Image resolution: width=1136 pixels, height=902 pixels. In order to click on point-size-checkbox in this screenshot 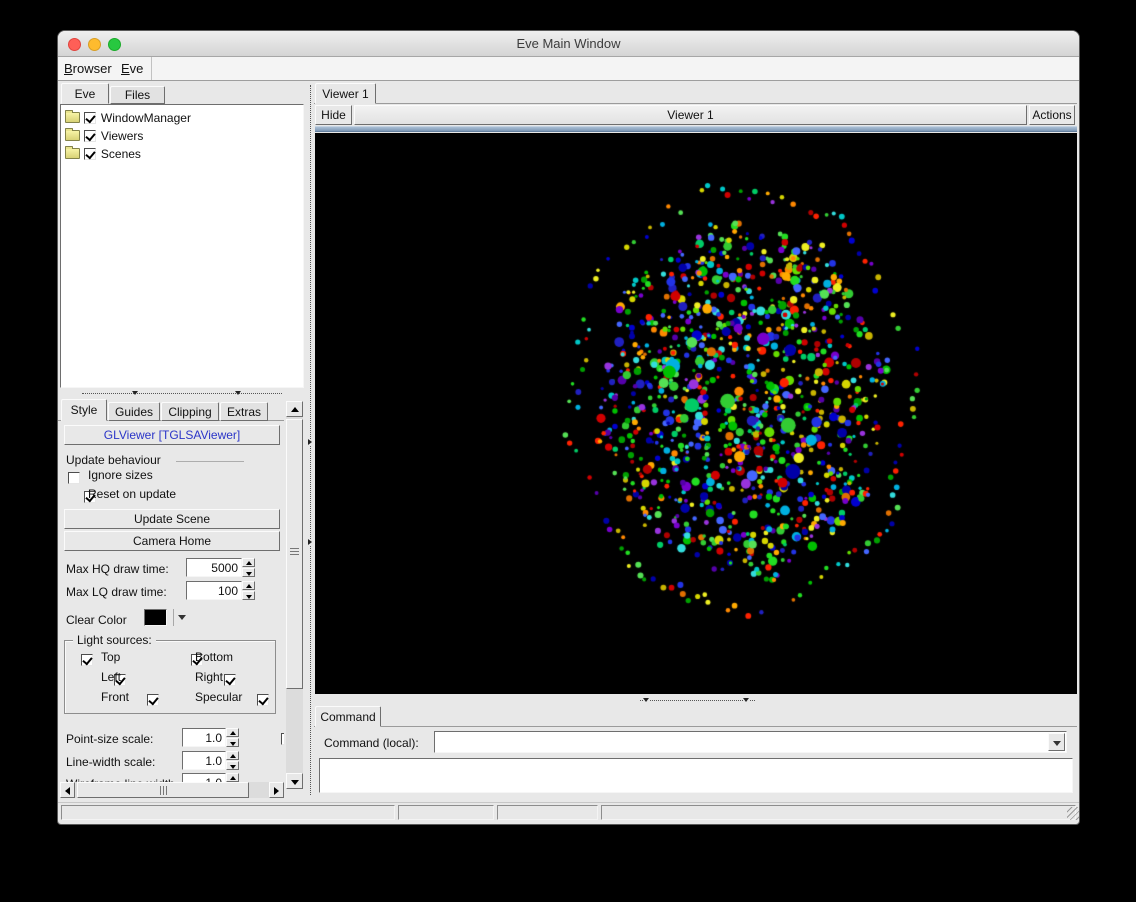, I will do `click(282, 738)`.